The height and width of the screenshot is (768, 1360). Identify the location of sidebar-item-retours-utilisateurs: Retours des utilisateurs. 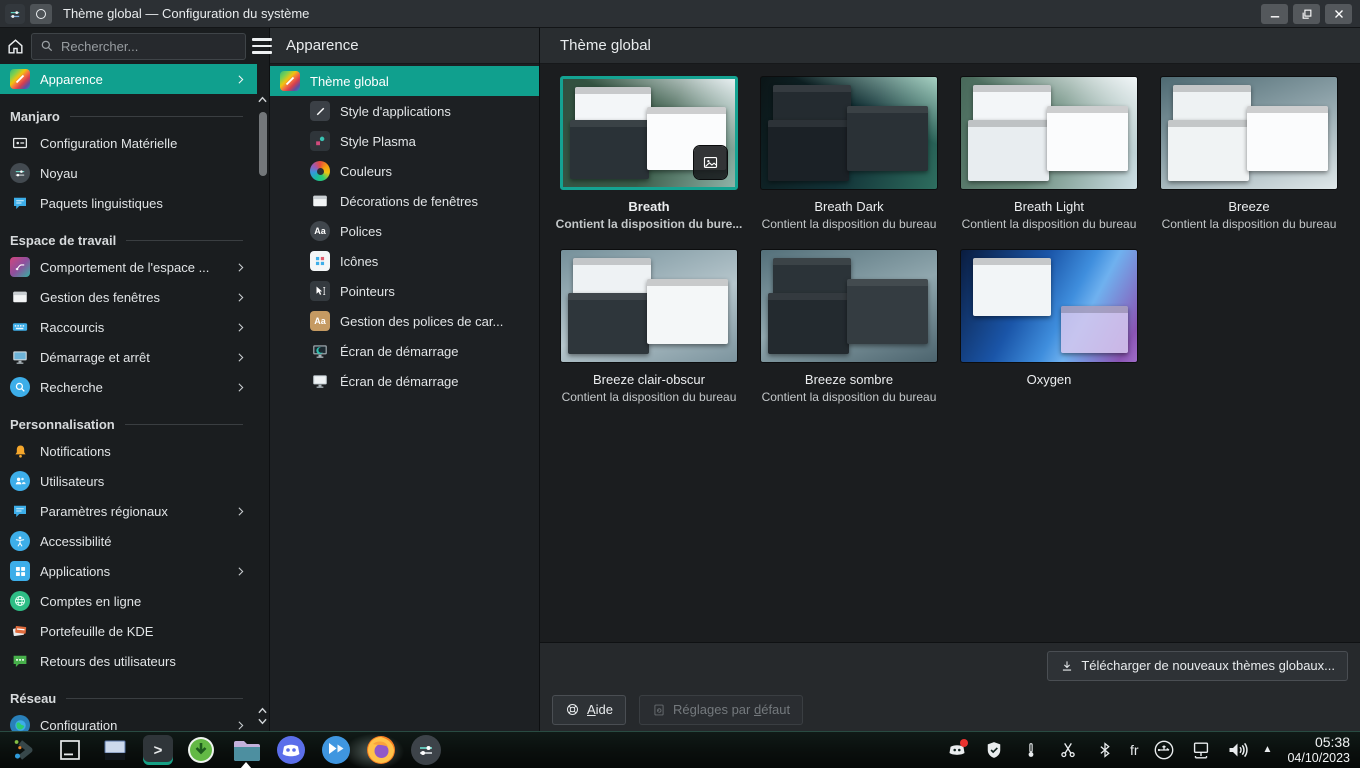
(128, 661).